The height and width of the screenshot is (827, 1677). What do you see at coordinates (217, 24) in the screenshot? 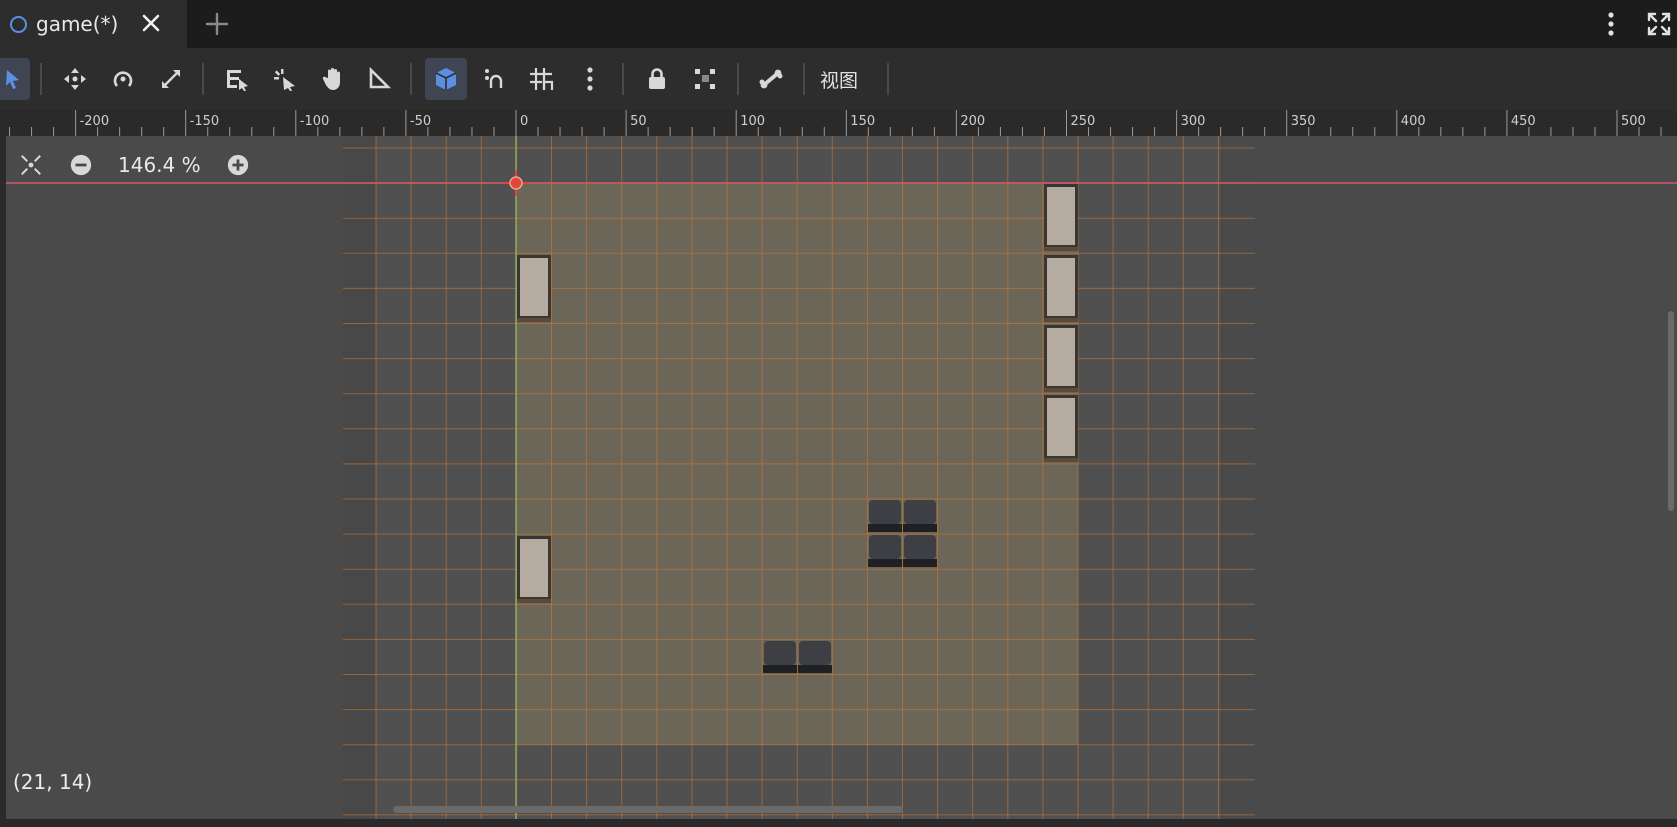
I see `add-tab-icon` at bounding box center [217, 24].